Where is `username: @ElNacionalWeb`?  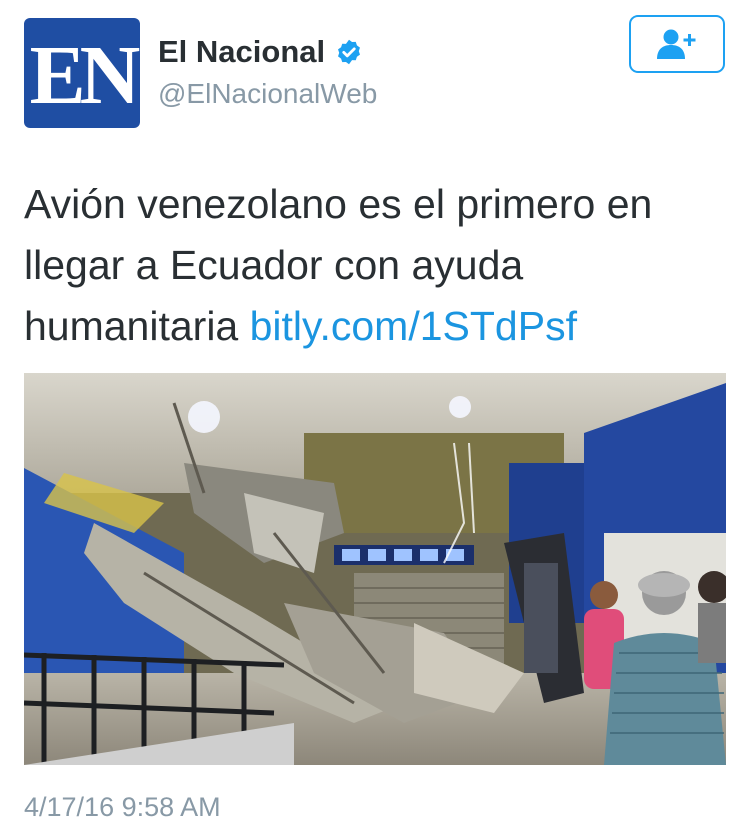 username: @ElNacionalWeb is located at coordinates (267, 94).